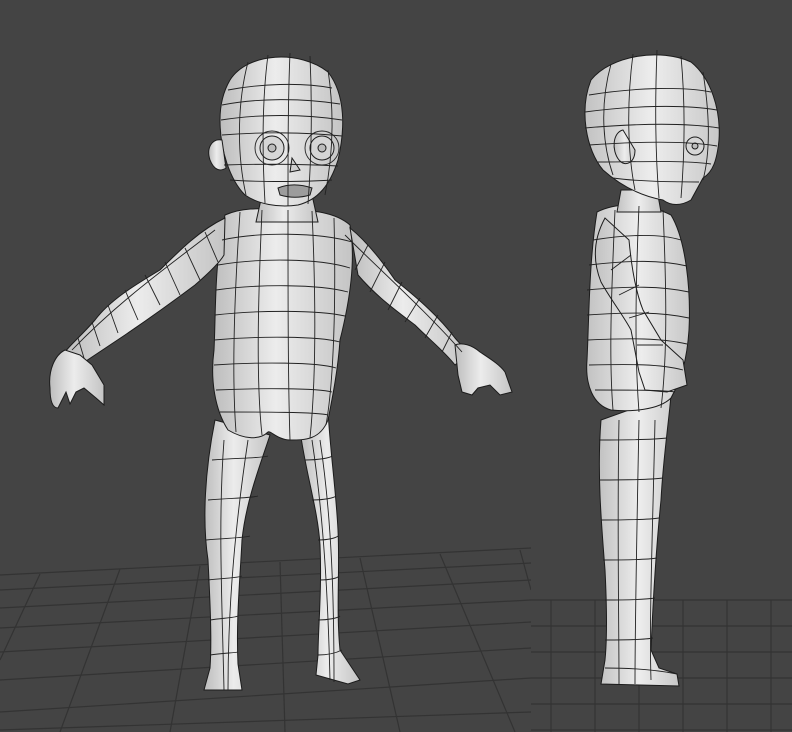  I want to click on left-arm, so click(145, 291).